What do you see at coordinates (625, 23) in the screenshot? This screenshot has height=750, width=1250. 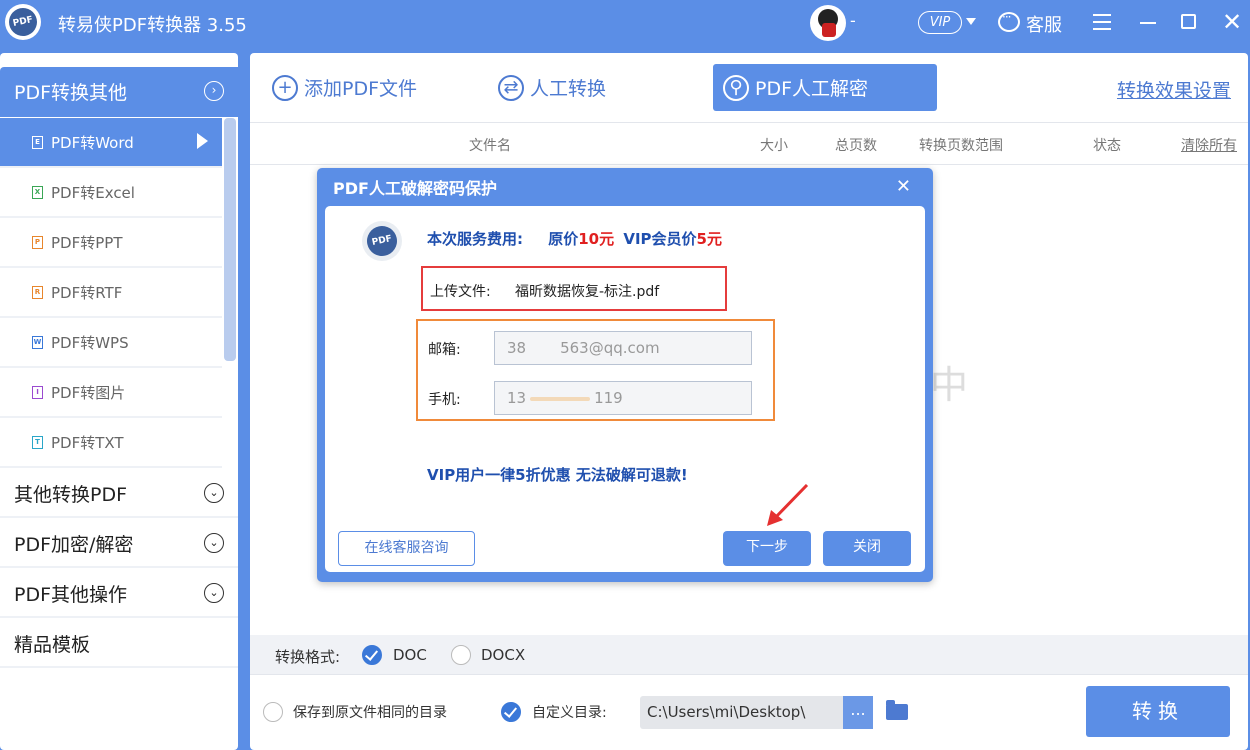 I see `title-bar: PDF 转易侠PDF转换器 3.55 - VIP 客服 ✕` at bounding box center [625, 23].